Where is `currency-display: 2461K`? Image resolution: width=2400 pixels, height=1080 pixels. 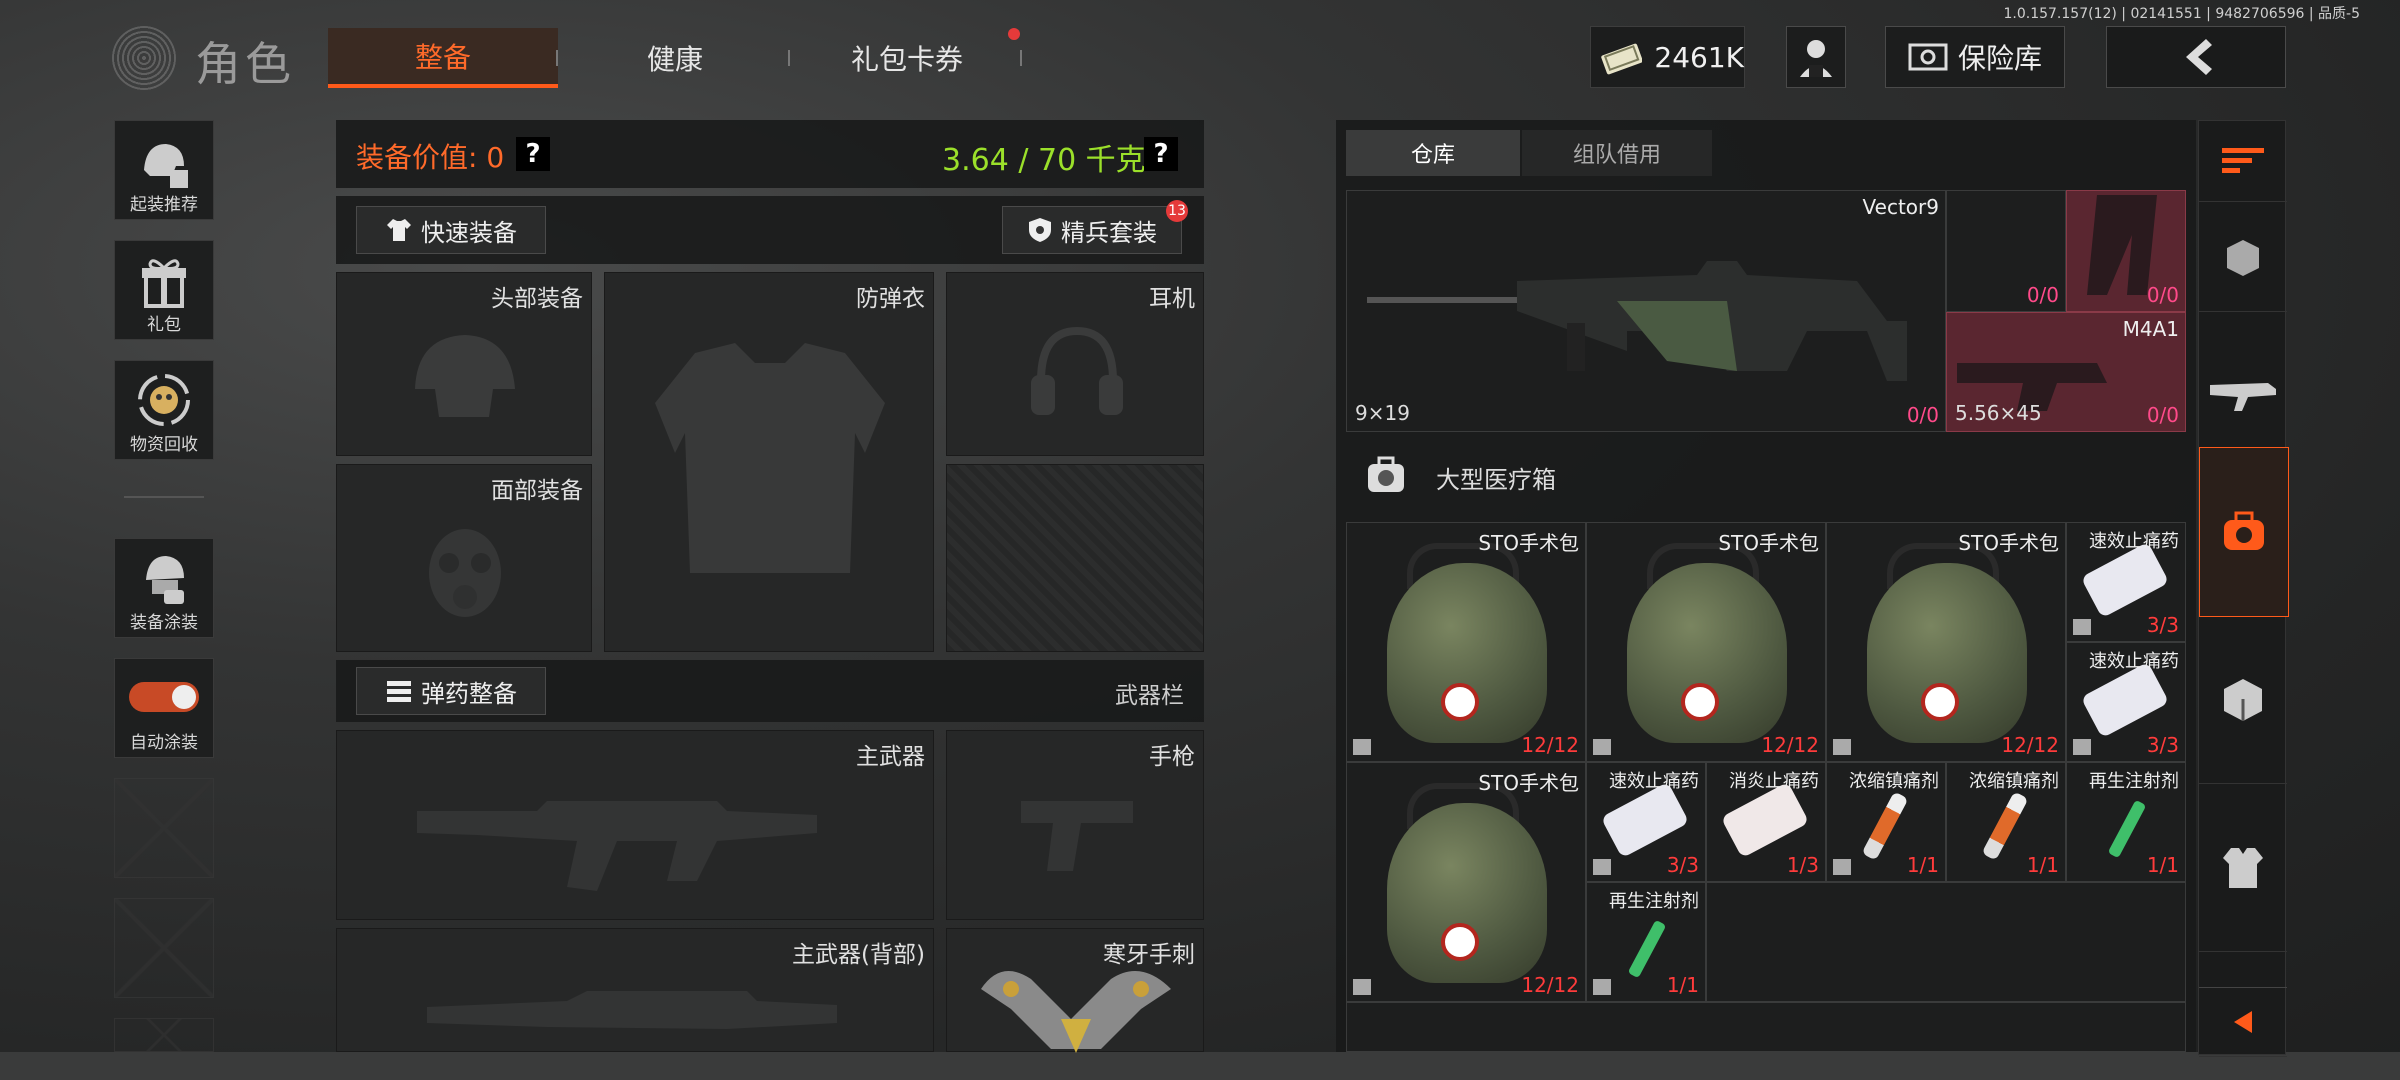
currency-display: 2461K is located at coordinates (1667, 57).